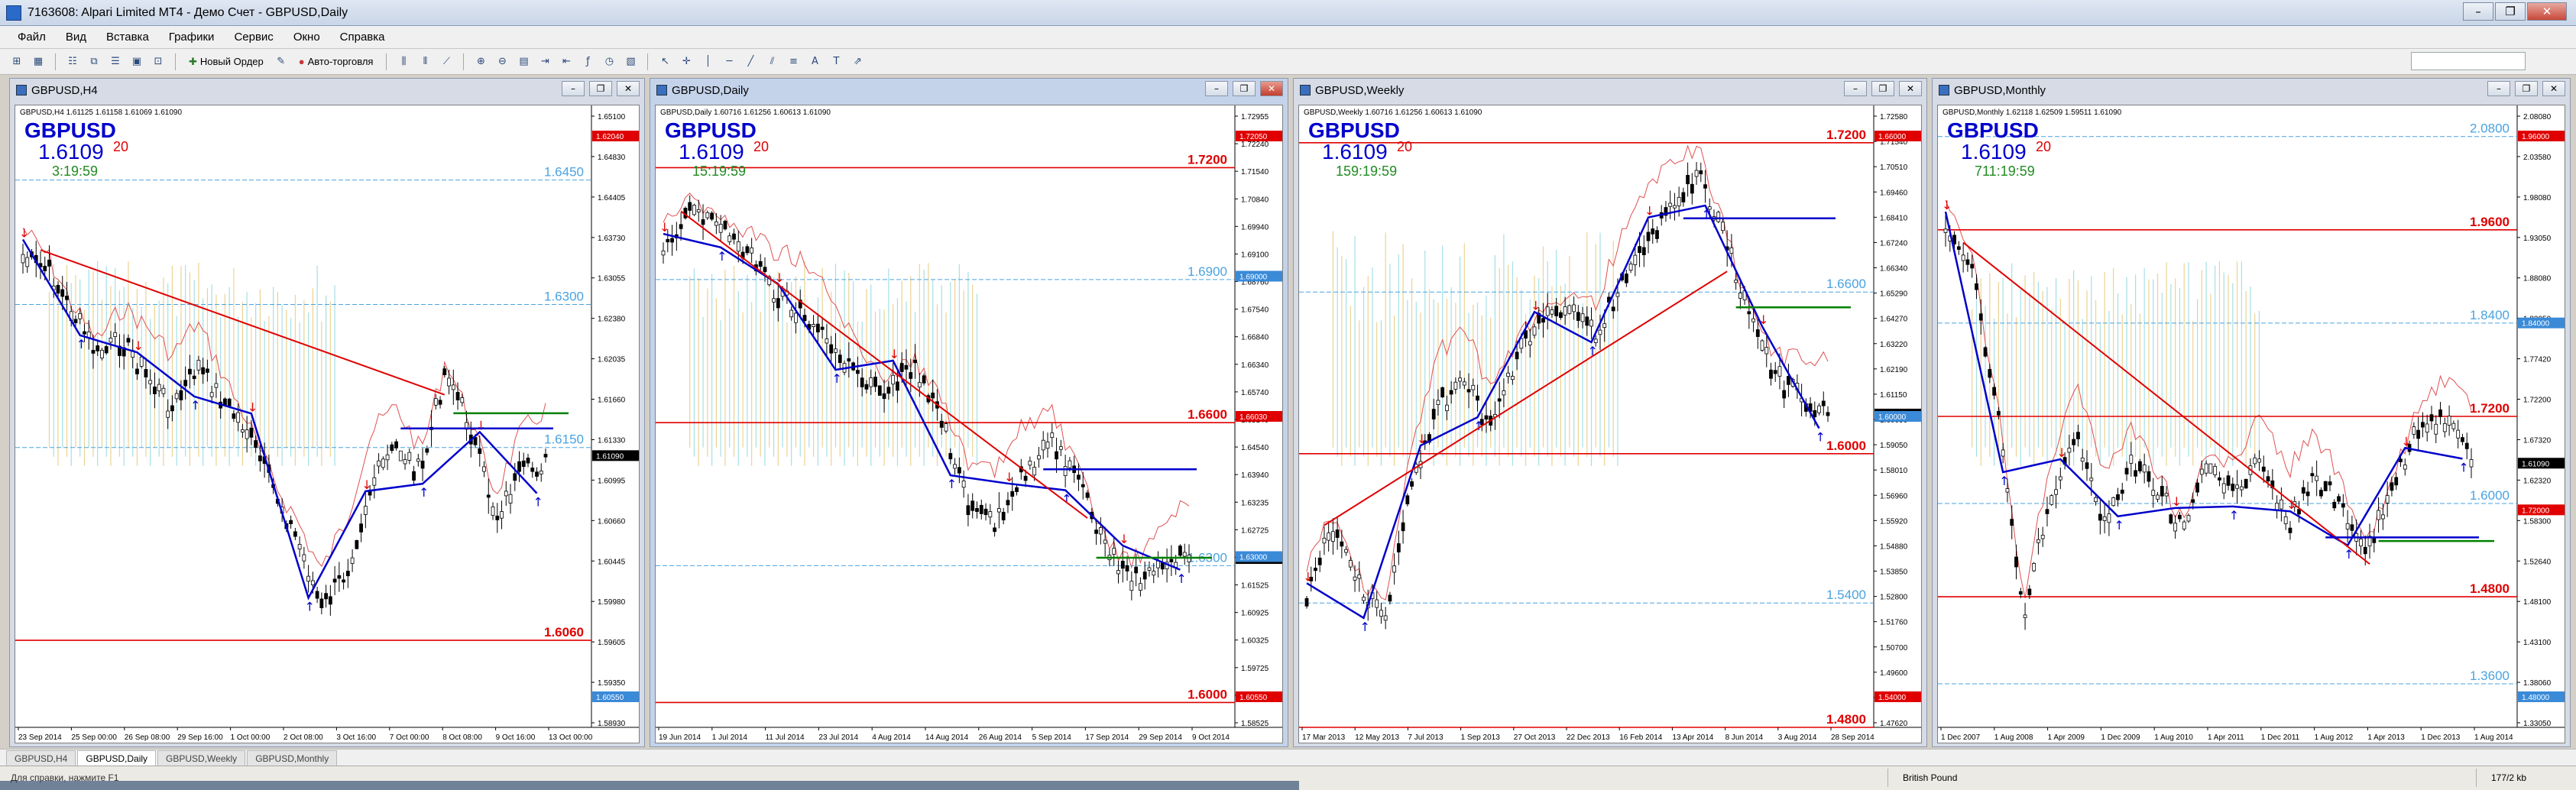 This screenshot has width=2576, height=790. What do you see at coordinates (566, 62) in the screenshot?
I see `chart-shift-icon: ⇤` at bounding box center [566, 62].